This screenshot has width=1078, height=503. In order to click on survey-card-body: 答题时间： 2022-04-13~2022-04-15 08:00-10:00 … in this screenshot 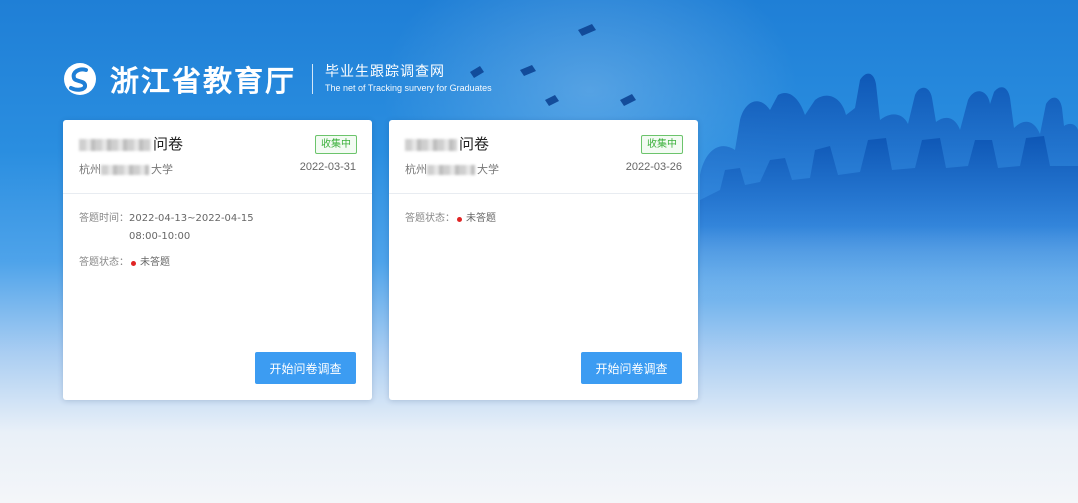, I will do `click(217, 233)`.